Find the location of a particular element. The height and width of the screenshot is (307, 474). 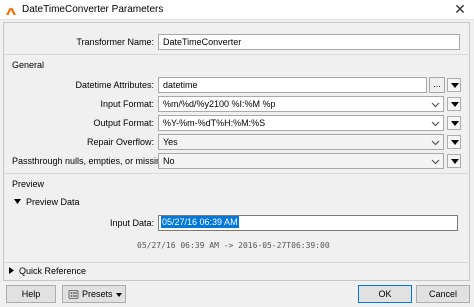

repair-overflow-menu-button is located at coordinates (454, 142).